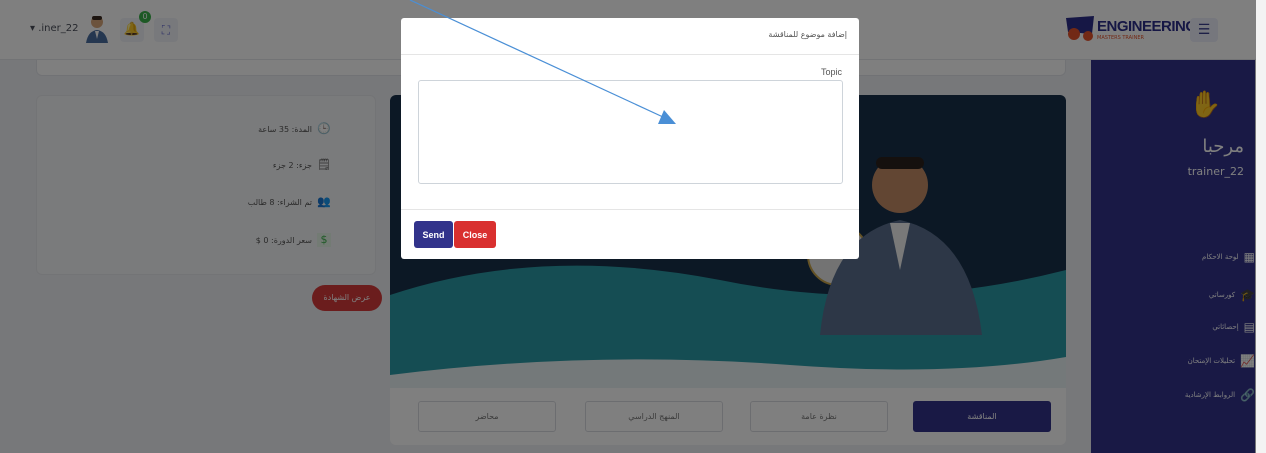 The image size is (1266, 453). Describe the element at coordinates (630, 54) in the screenshot. I see `modal-divider` at that location.